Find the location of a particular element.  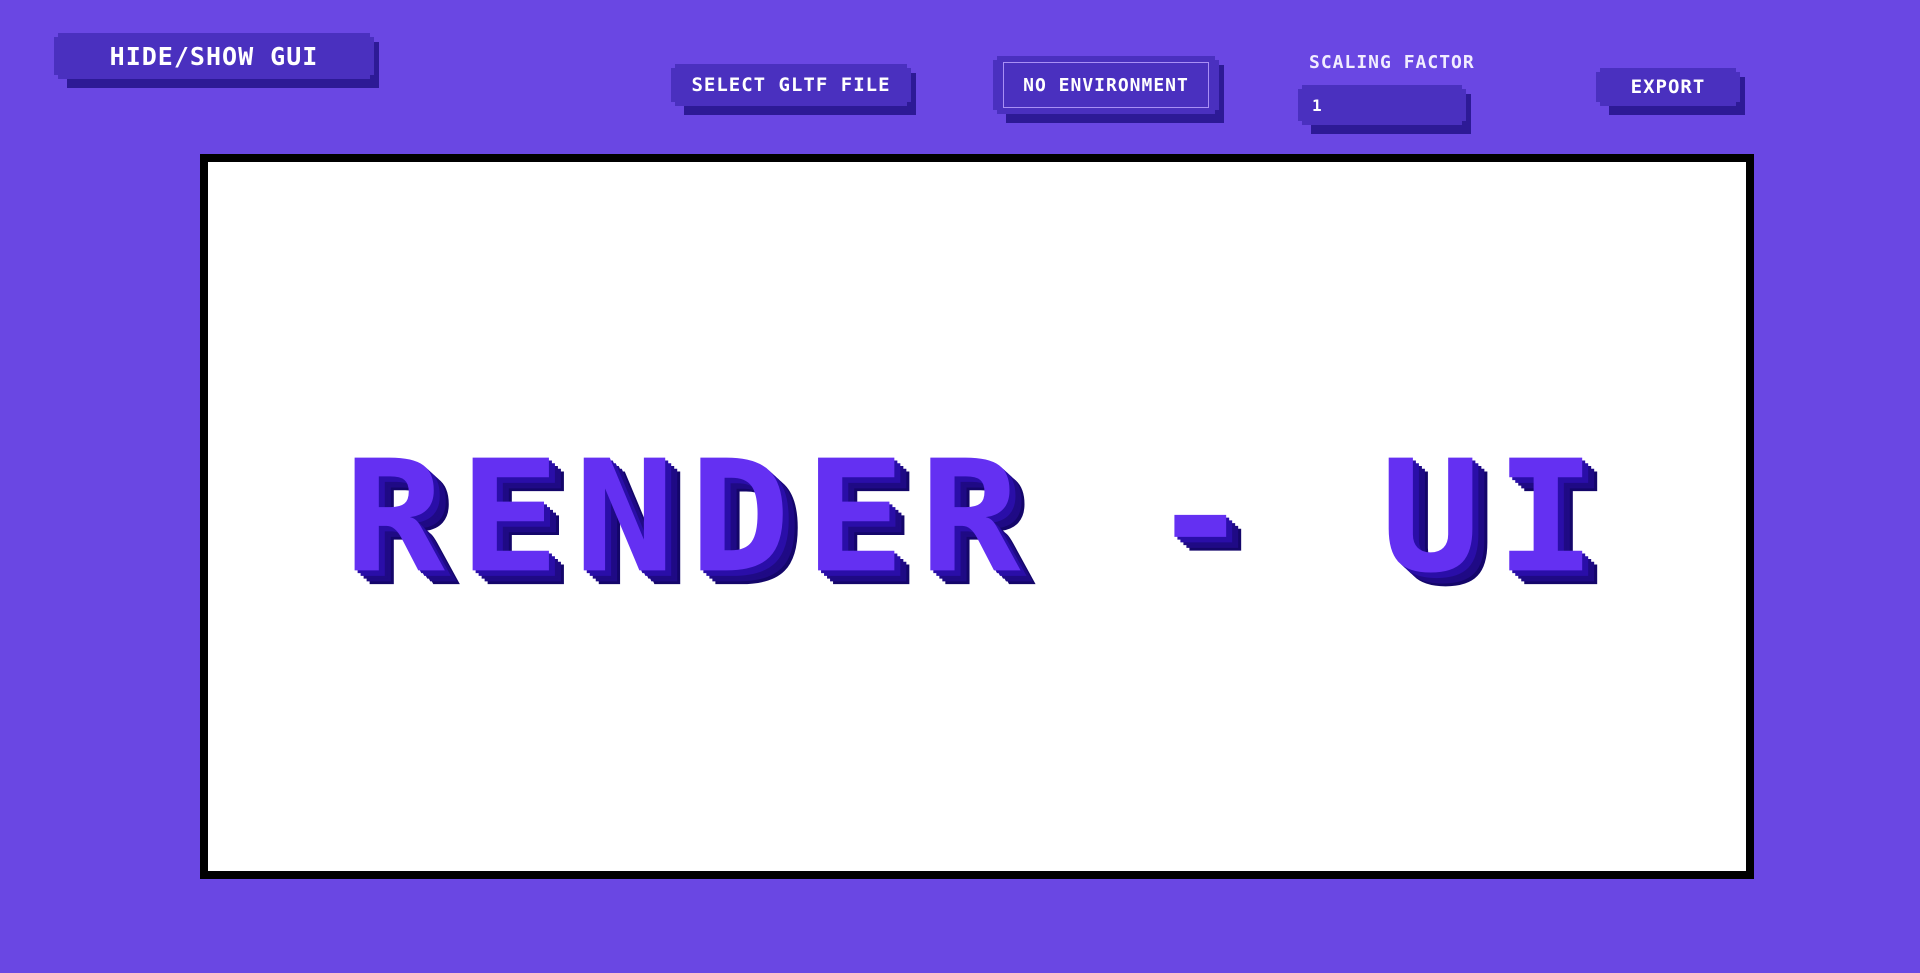

select-gltf-file-label: SELECT GLTF FILE is located at coordinates (791, 85).